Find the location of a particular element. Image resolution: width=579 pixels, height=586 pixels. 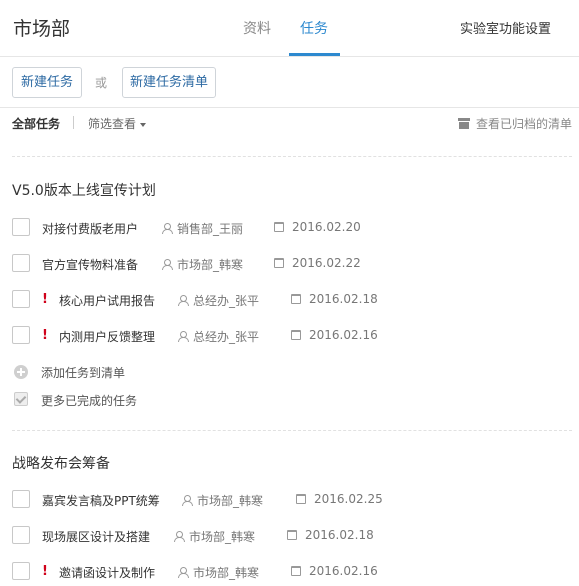

plus-circle-icon is located at coordinates (21, 372).